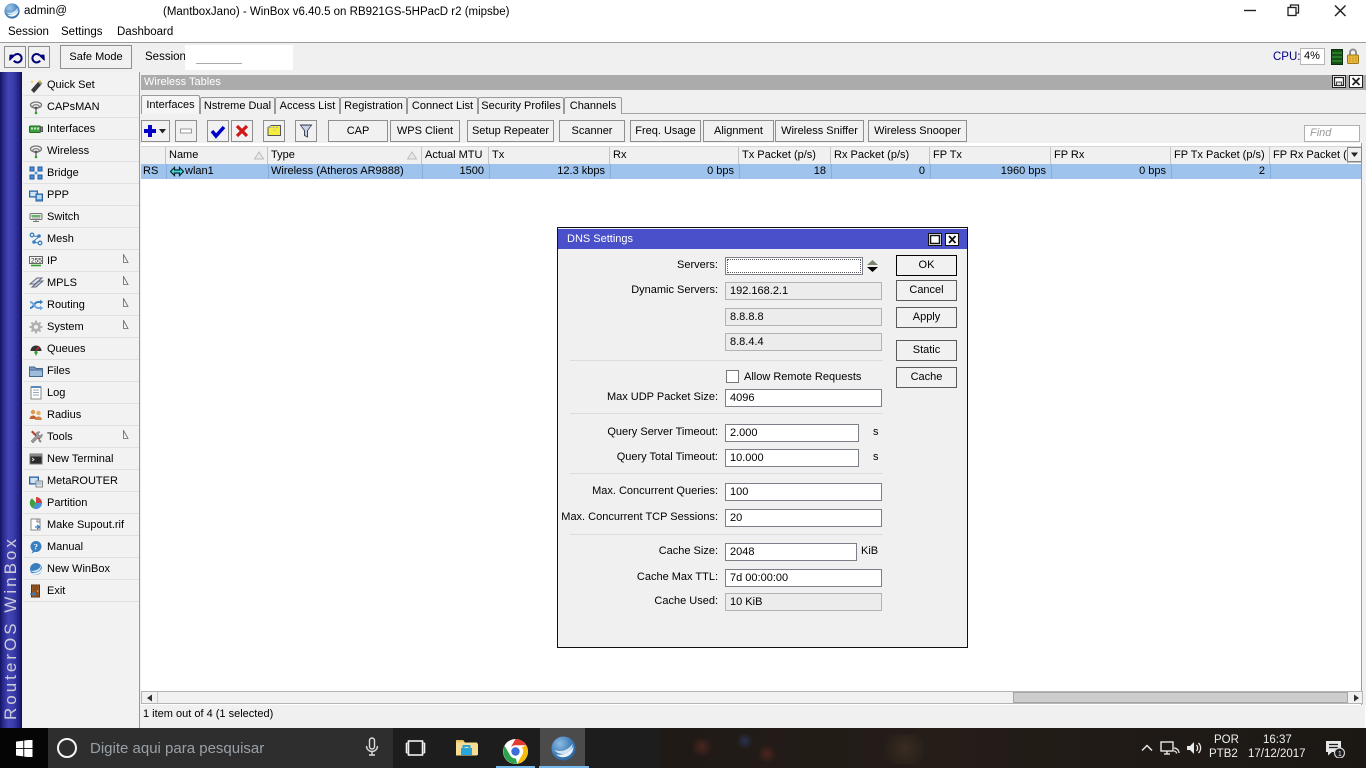  Describe the element at coordinates (36, 261) in the screenshot. I see `svg-text: 255` at that location.